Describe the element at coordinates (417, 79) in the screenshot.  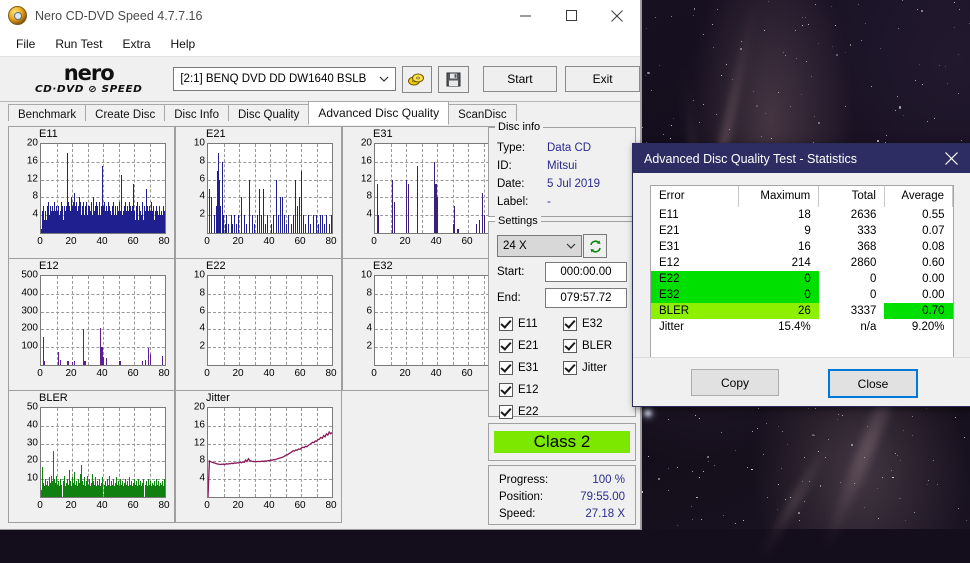
I see `disc-speed-icon-button` at that location.